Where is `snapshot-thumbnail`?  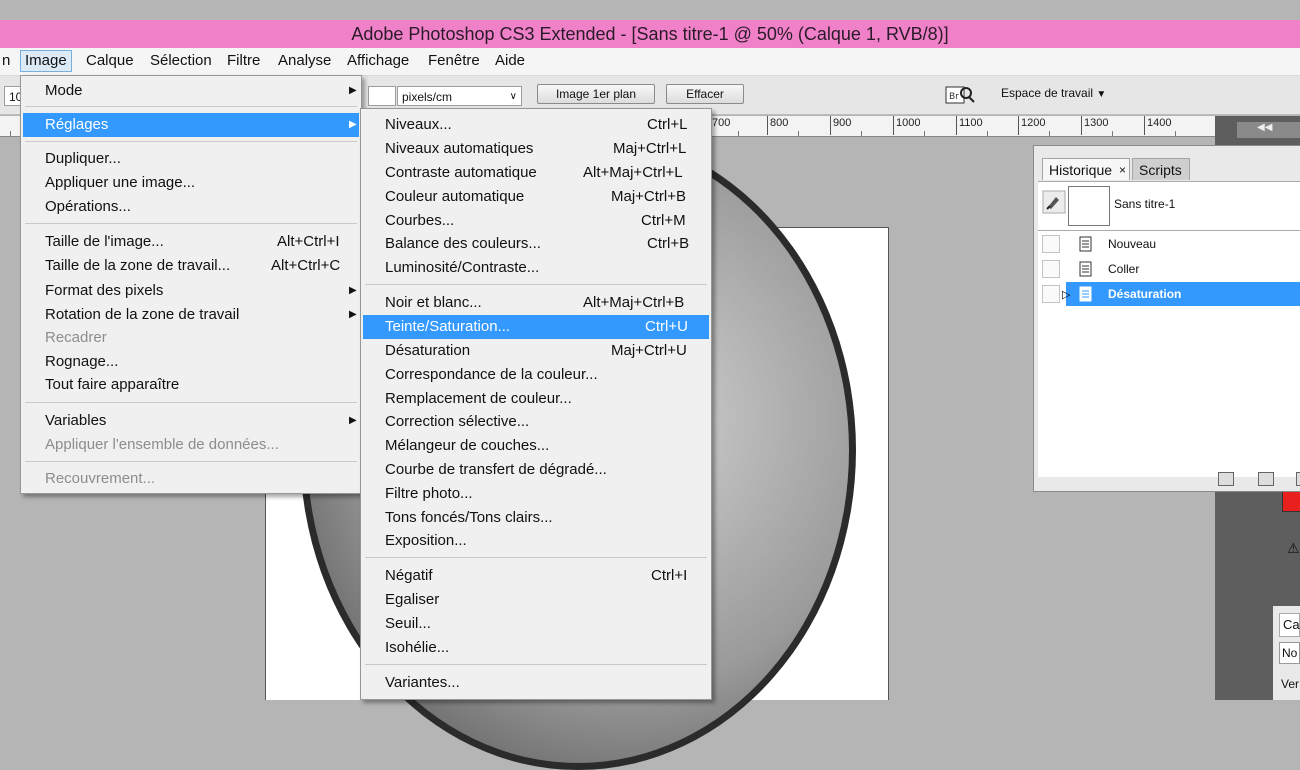 snapshot-thumbnail is located at coordinates (1089, 206).